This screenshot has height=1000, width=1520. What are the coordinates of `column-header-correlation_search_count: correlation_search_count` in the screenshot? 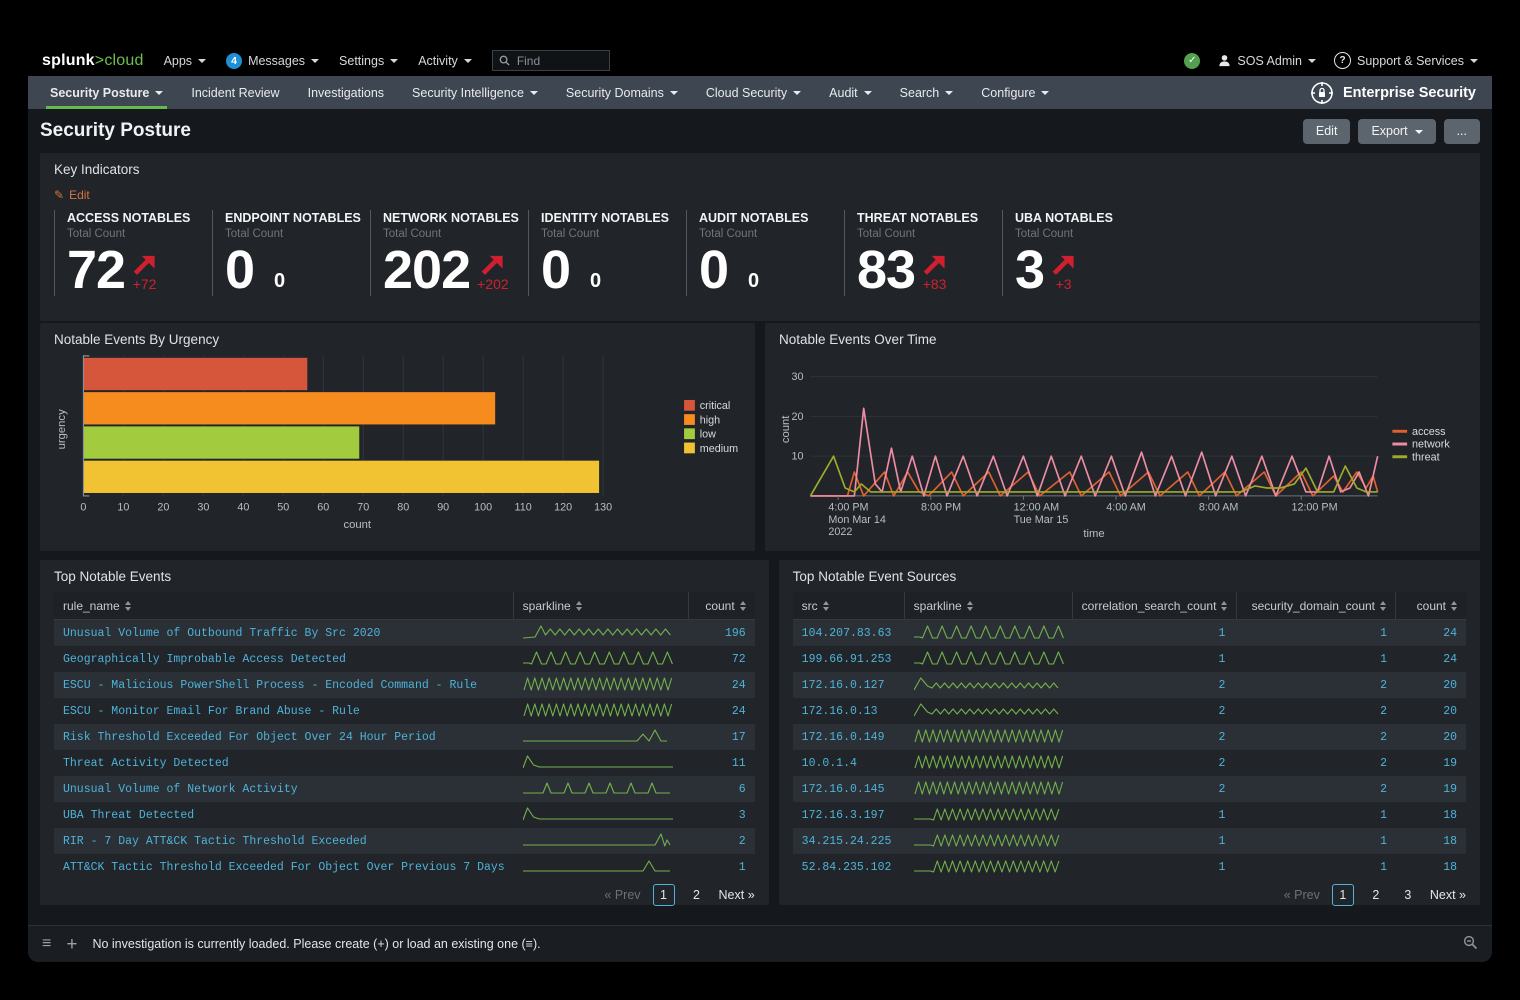 It's located at (1155, 605).